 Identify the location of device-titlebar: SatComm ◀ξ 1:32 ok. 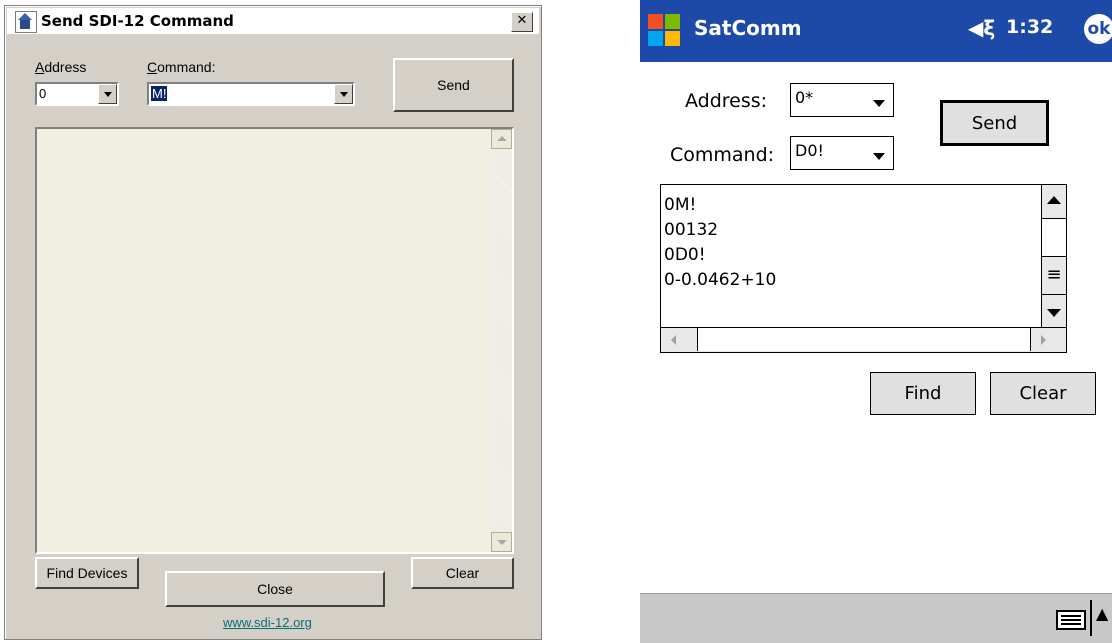
(876, 31).